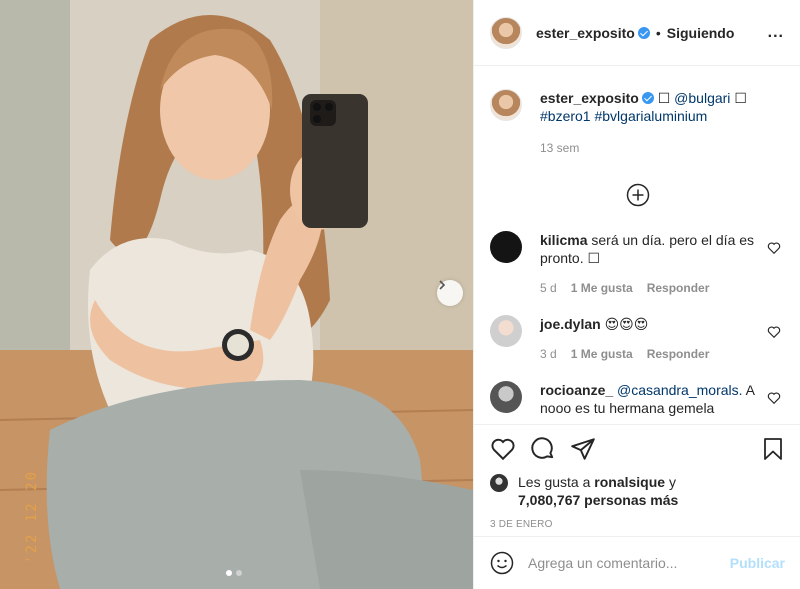  I want to click on likes-and: y, so click(672, 482).